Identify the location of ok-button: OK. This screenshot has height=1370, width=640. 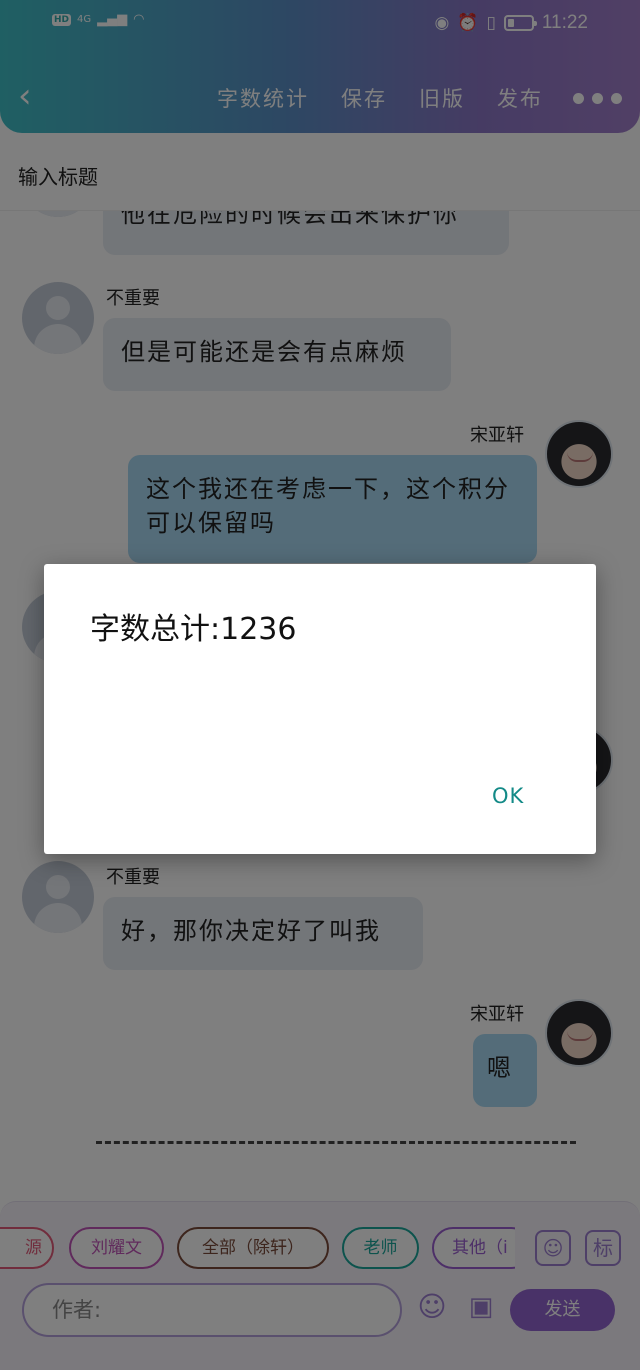
(508, 796).